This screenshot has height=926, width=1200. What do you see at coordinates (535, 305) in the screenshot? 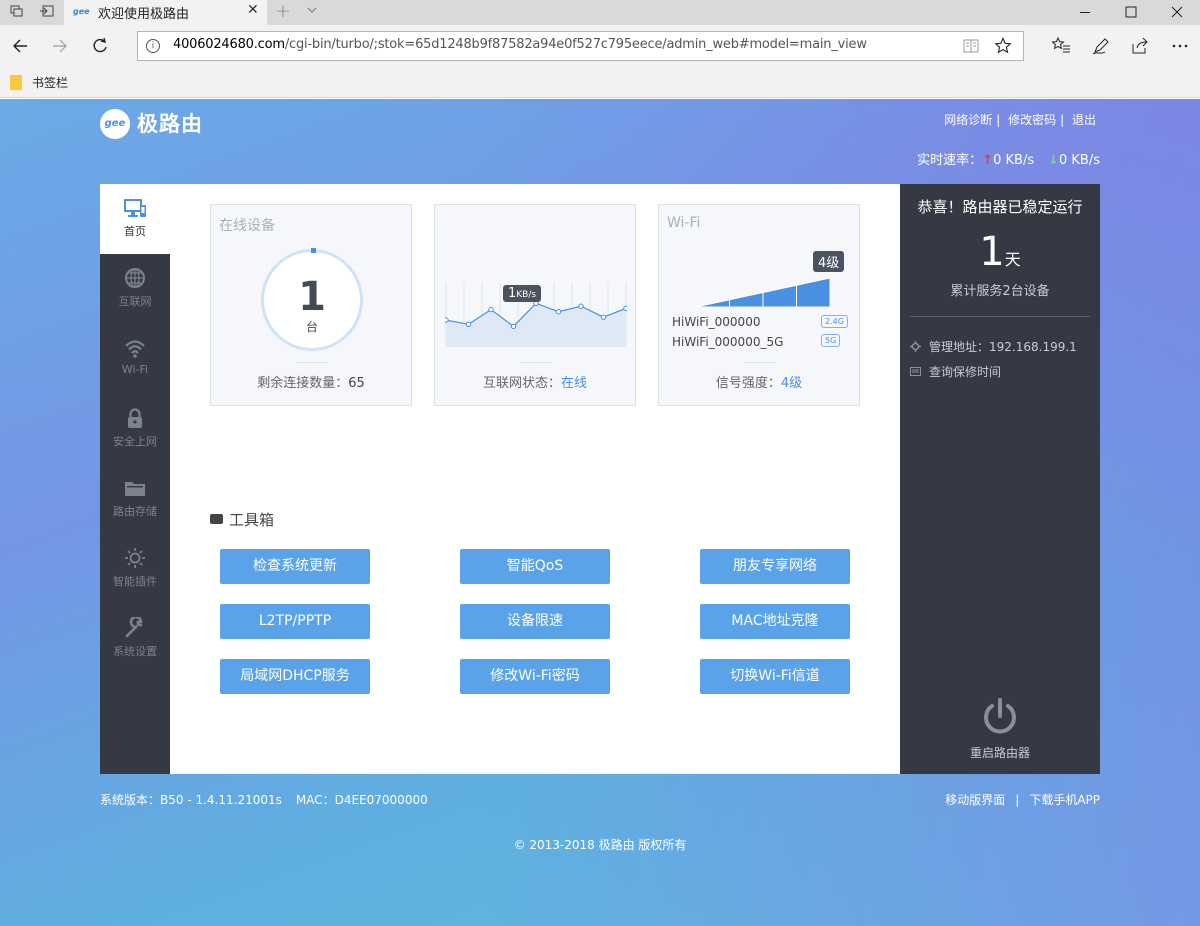
I see `card-internet-status: 1KB/s 互联网状态：在线` at bounding box center [535, 305].